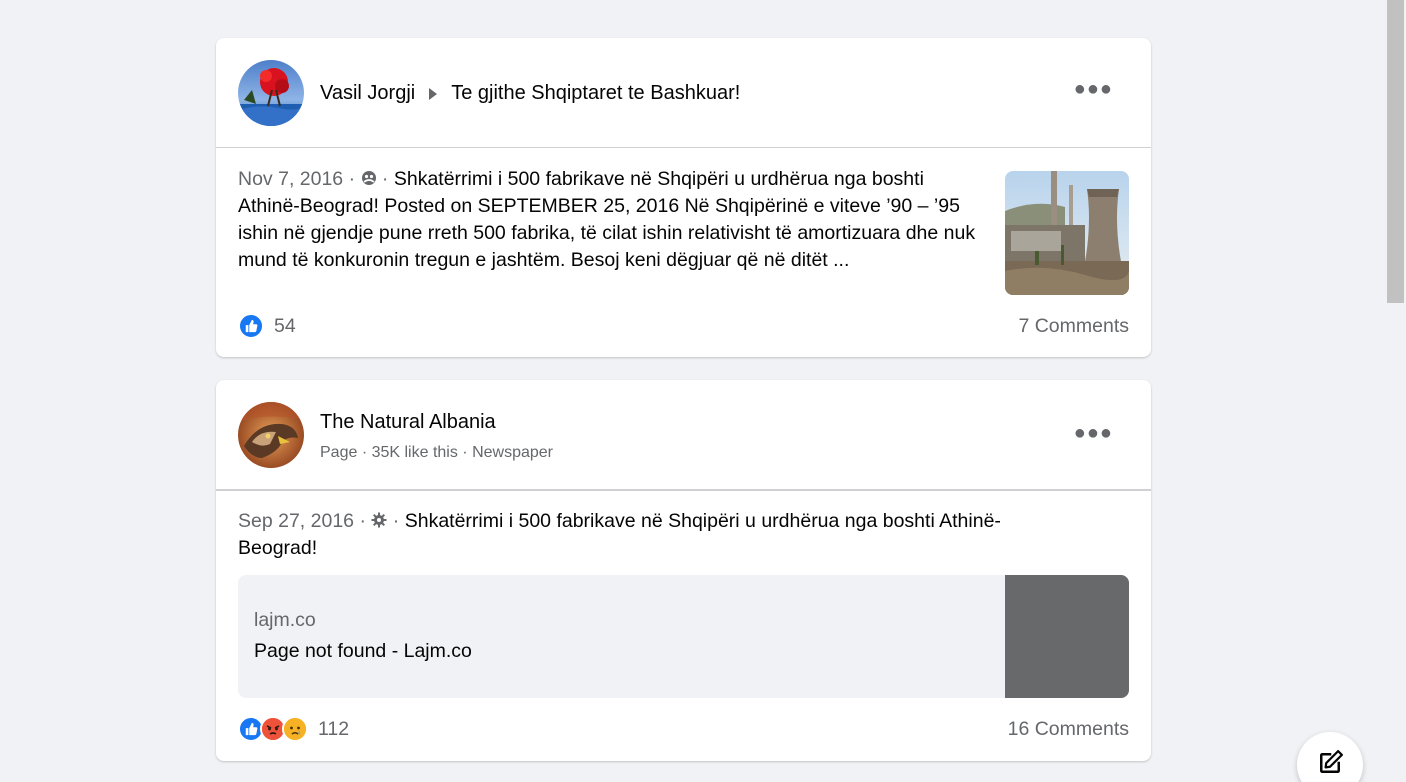  What do you see at coordinates (1395, 151) in the screenshot?
I see `scrollbar-thumb` at bounding box center [1395, 151].